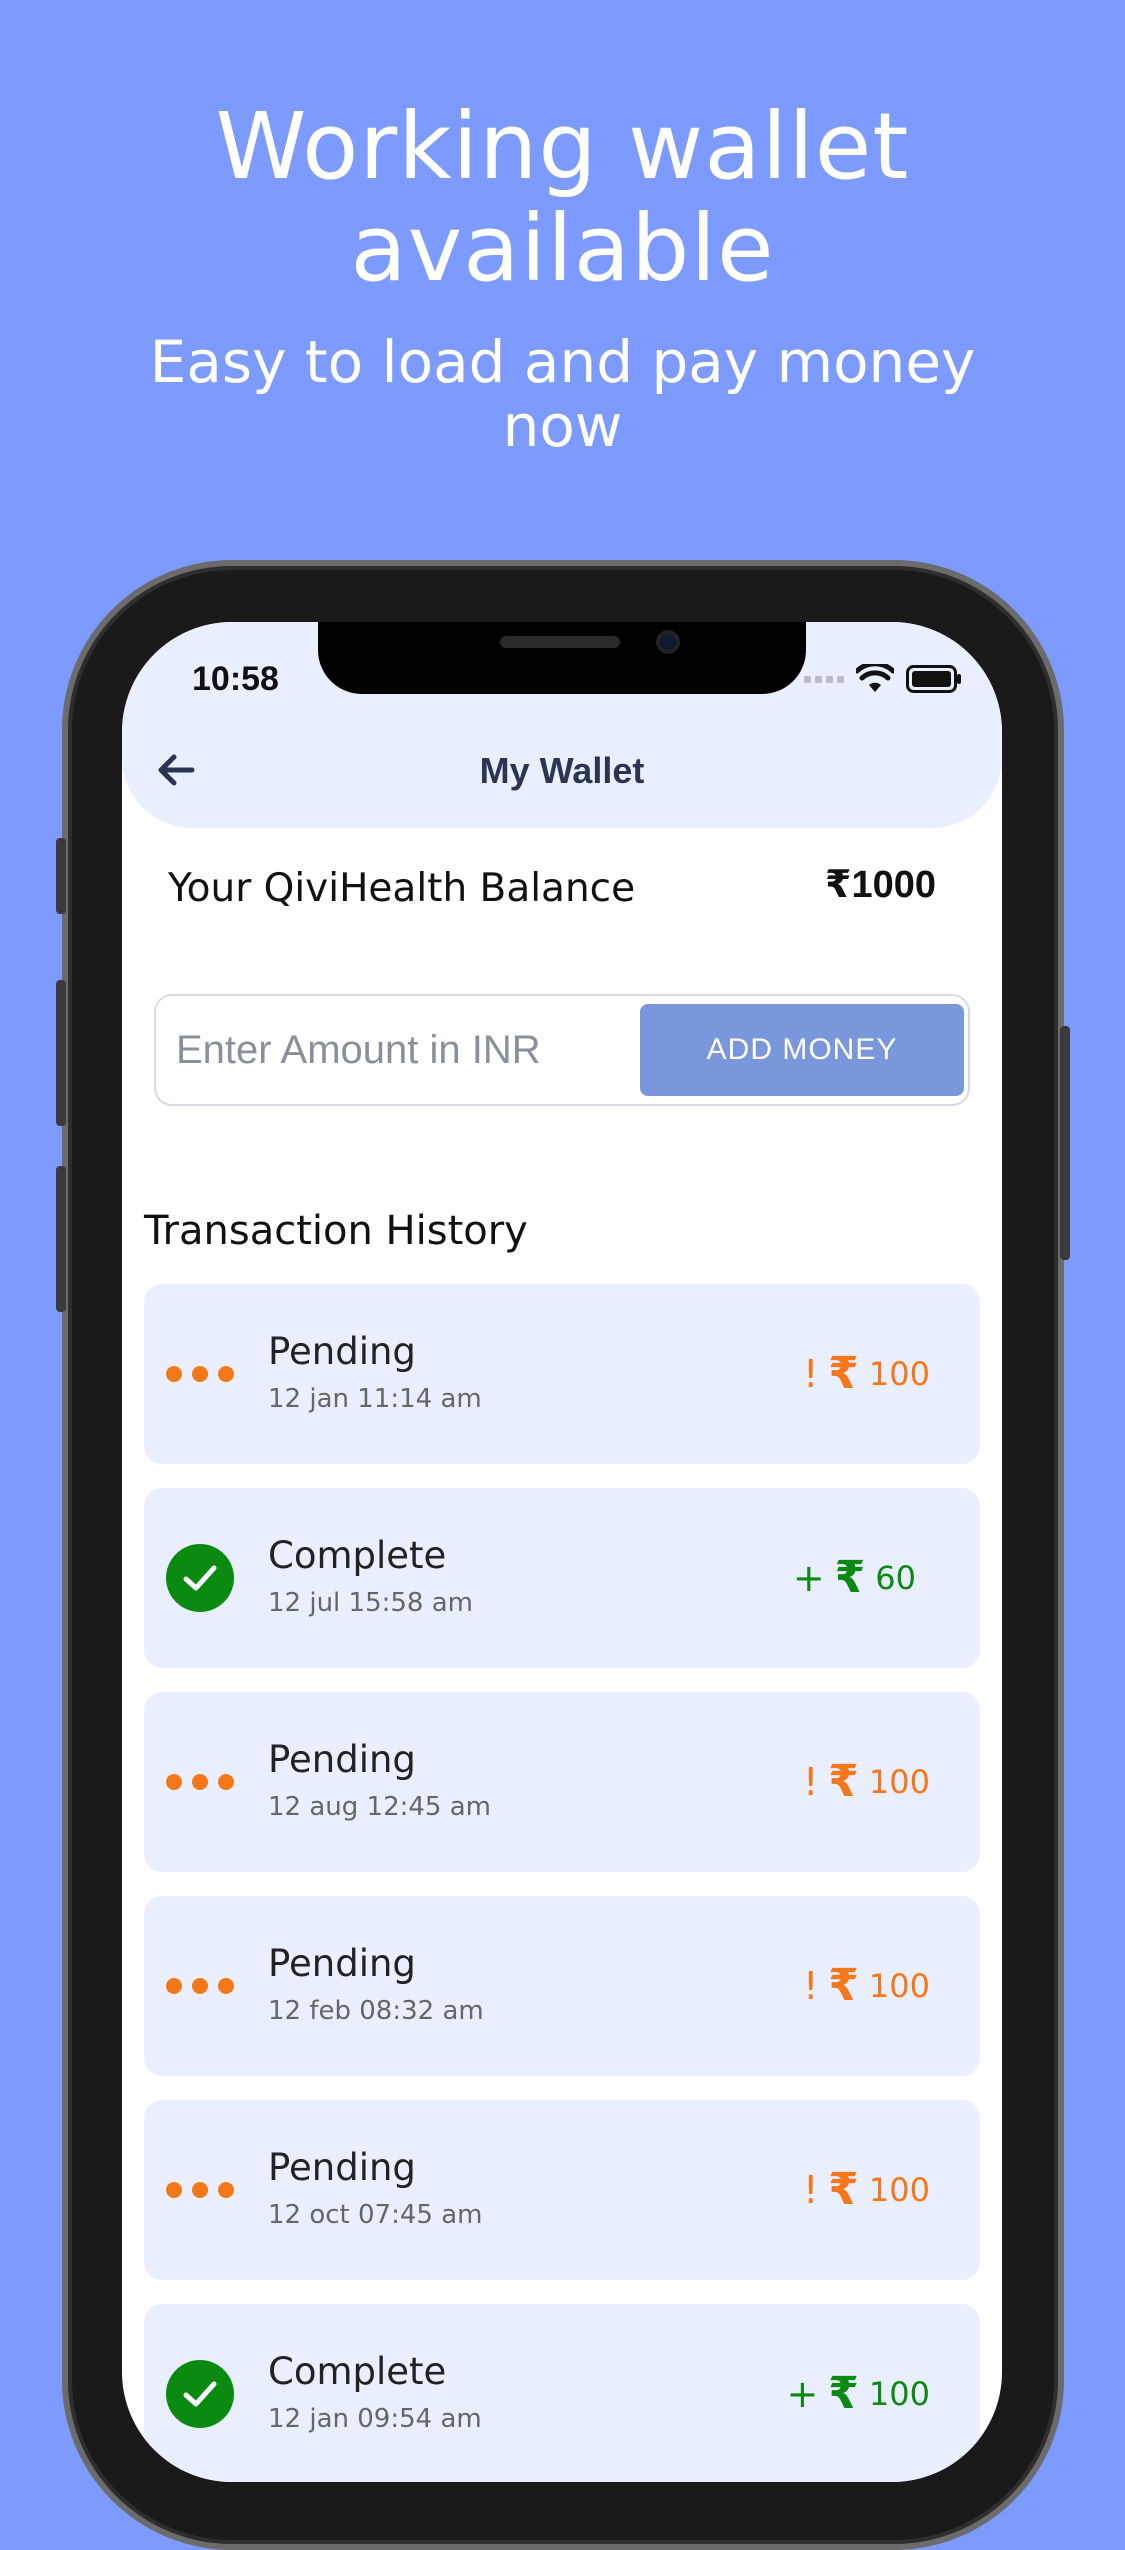  What do you see at coordinates (562, 658) in the screenshot?
I see `phone-notch` at bounding box center [562, 658].